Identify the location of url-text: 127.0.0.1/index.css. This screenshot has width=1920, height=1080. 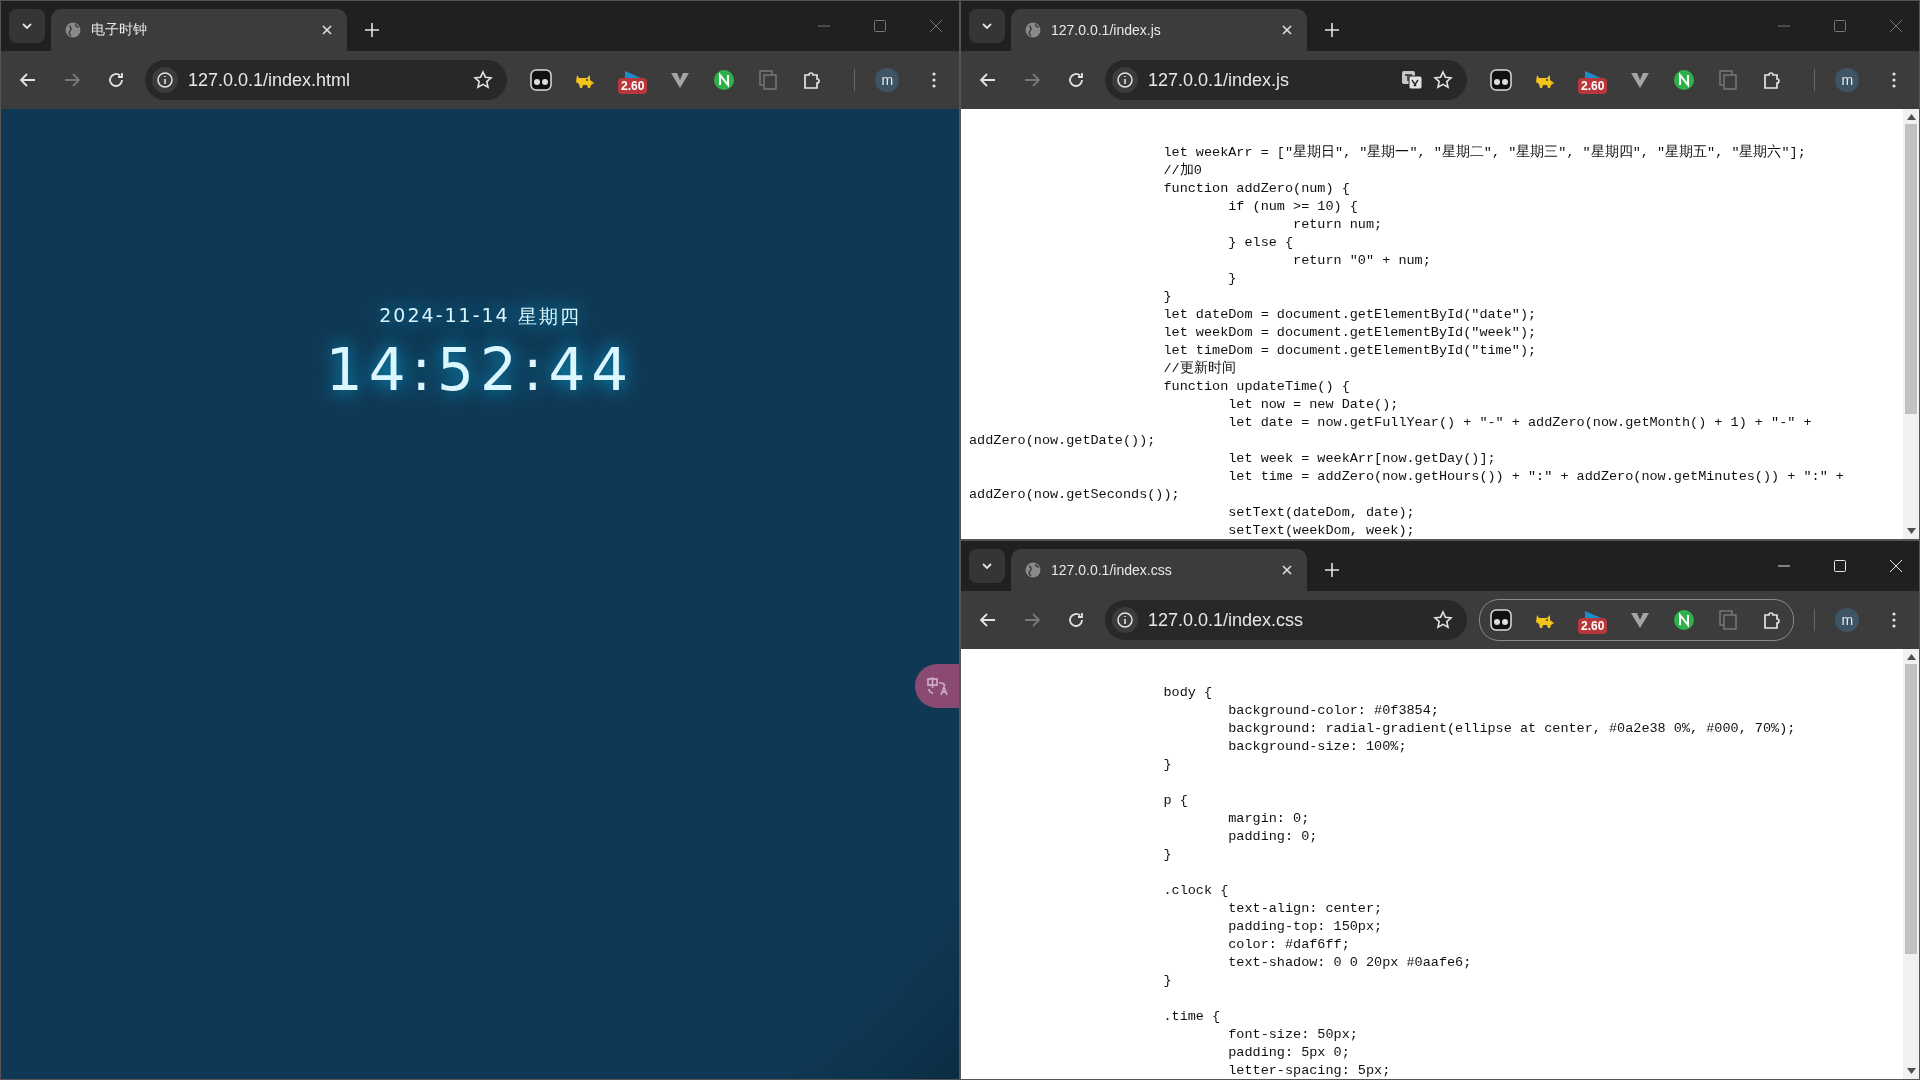
(1226, 620).